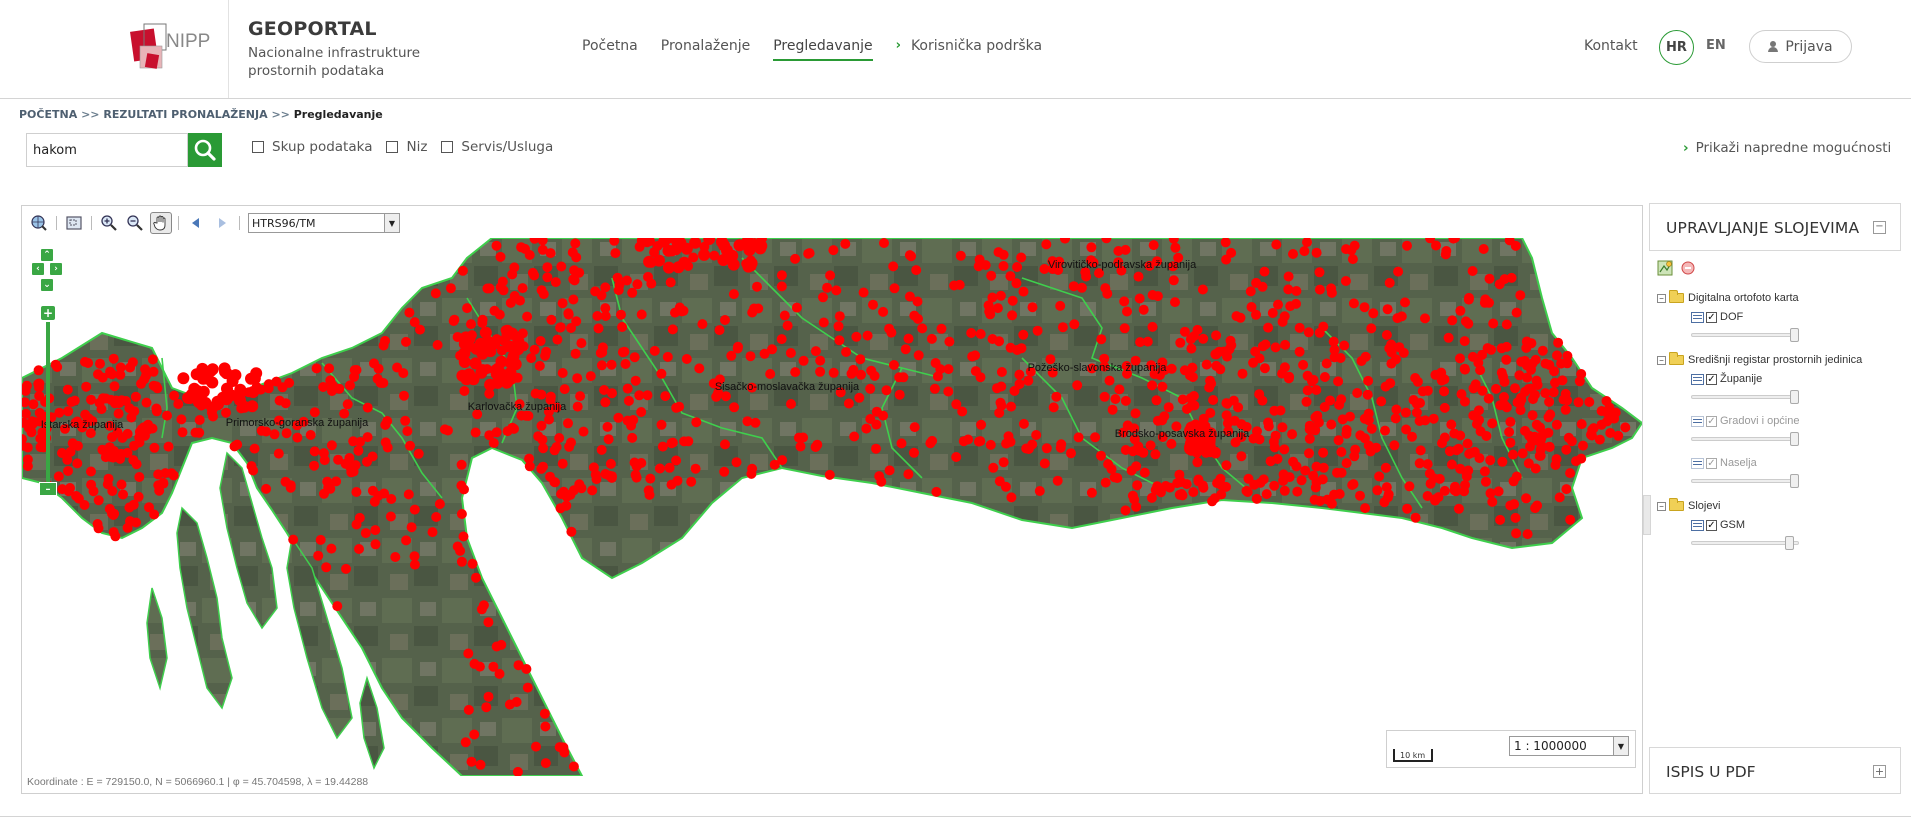  I want to click on zoom-box-button, so click(74, 223).